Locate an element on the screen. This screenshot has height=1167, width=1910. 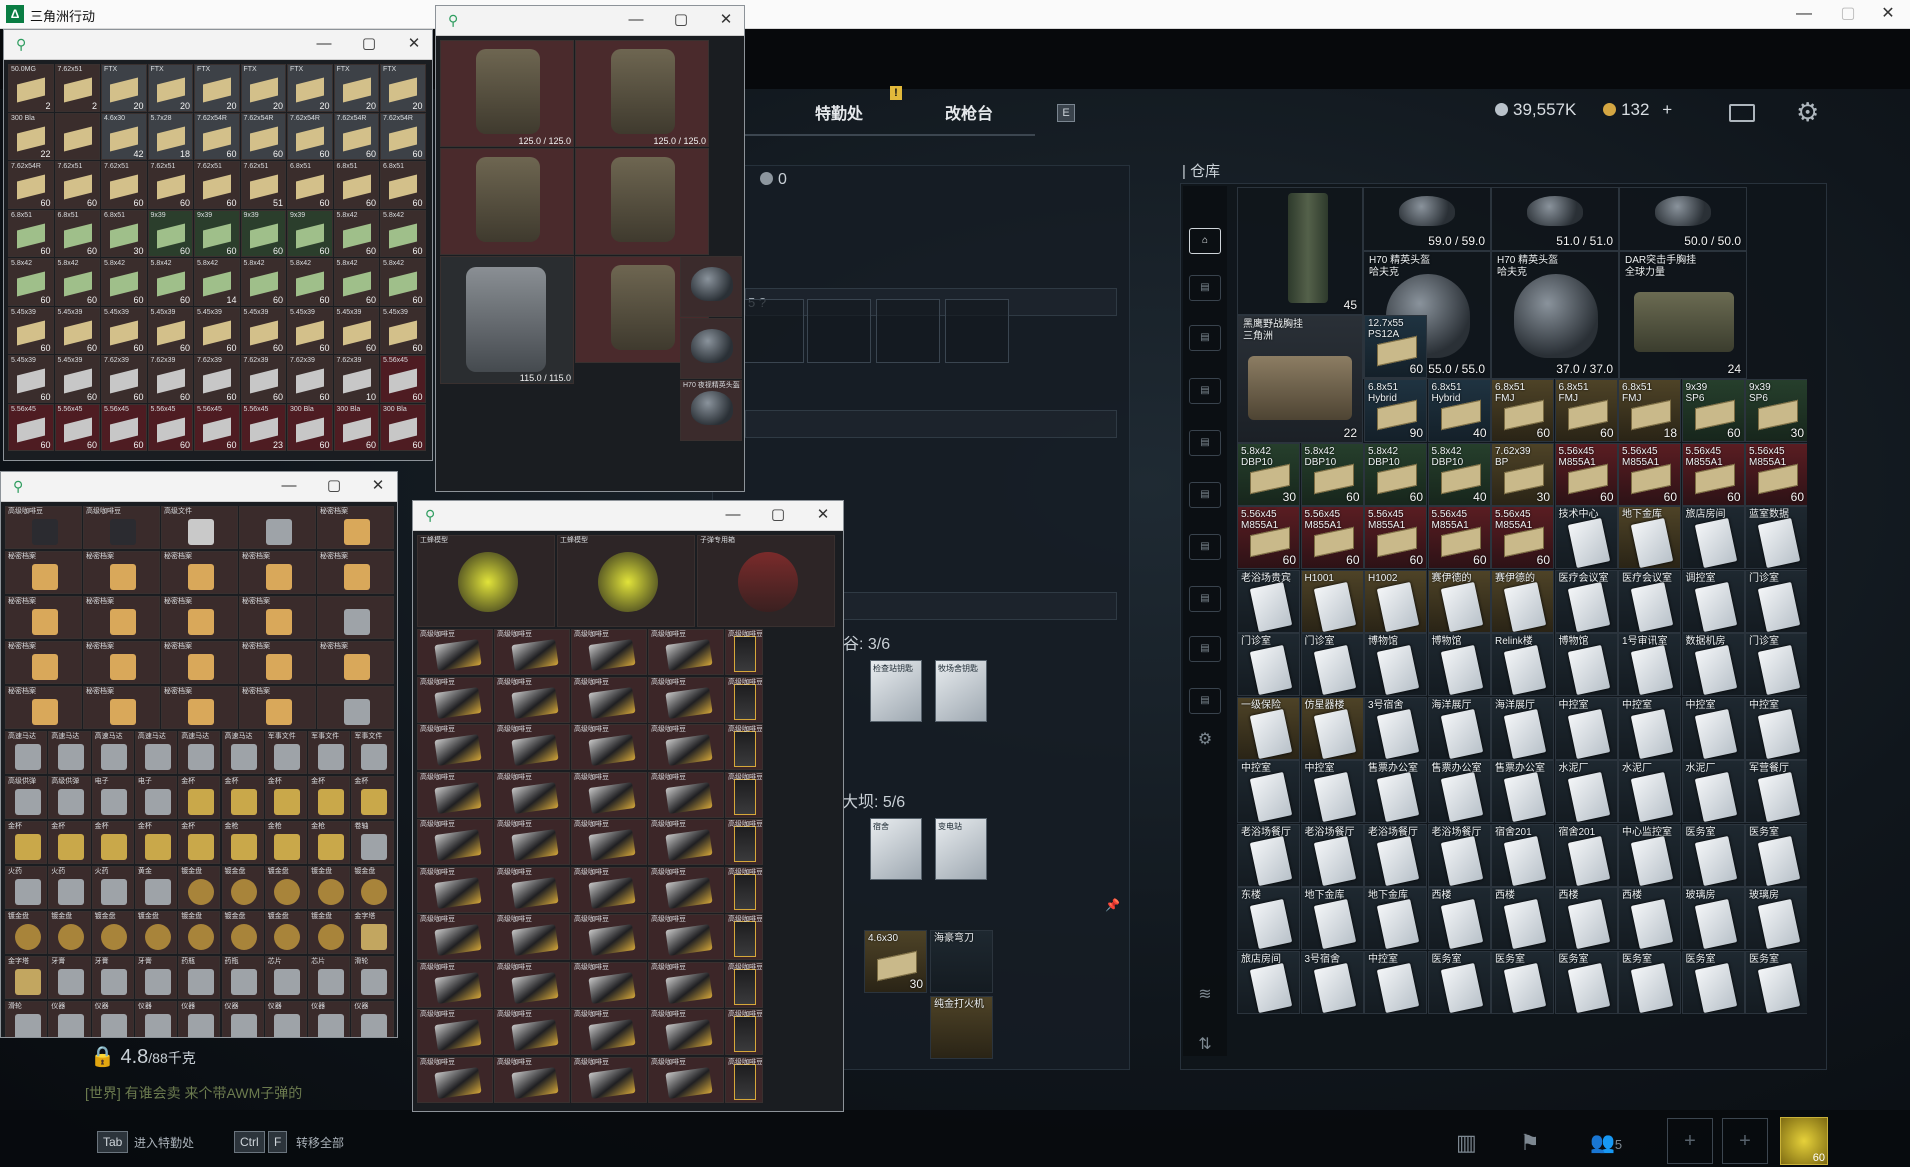
ammo-box: 6.8x51 30 is located at coordinates (124, 233).